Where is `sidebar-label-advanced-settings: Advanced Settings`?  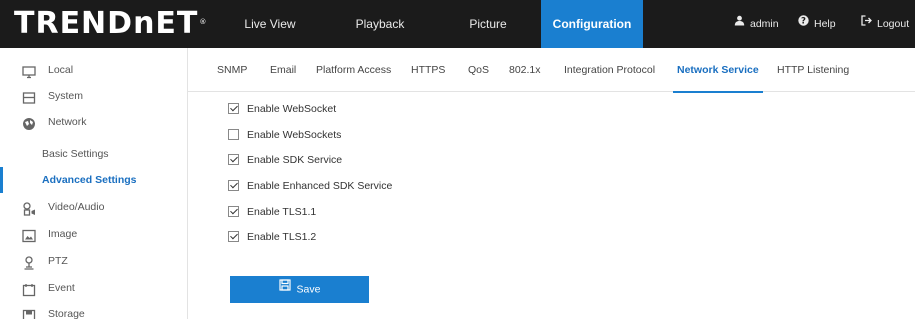
sidebar-label-advanced-settings: Advanced Settings is located at coordinates (89, 180).